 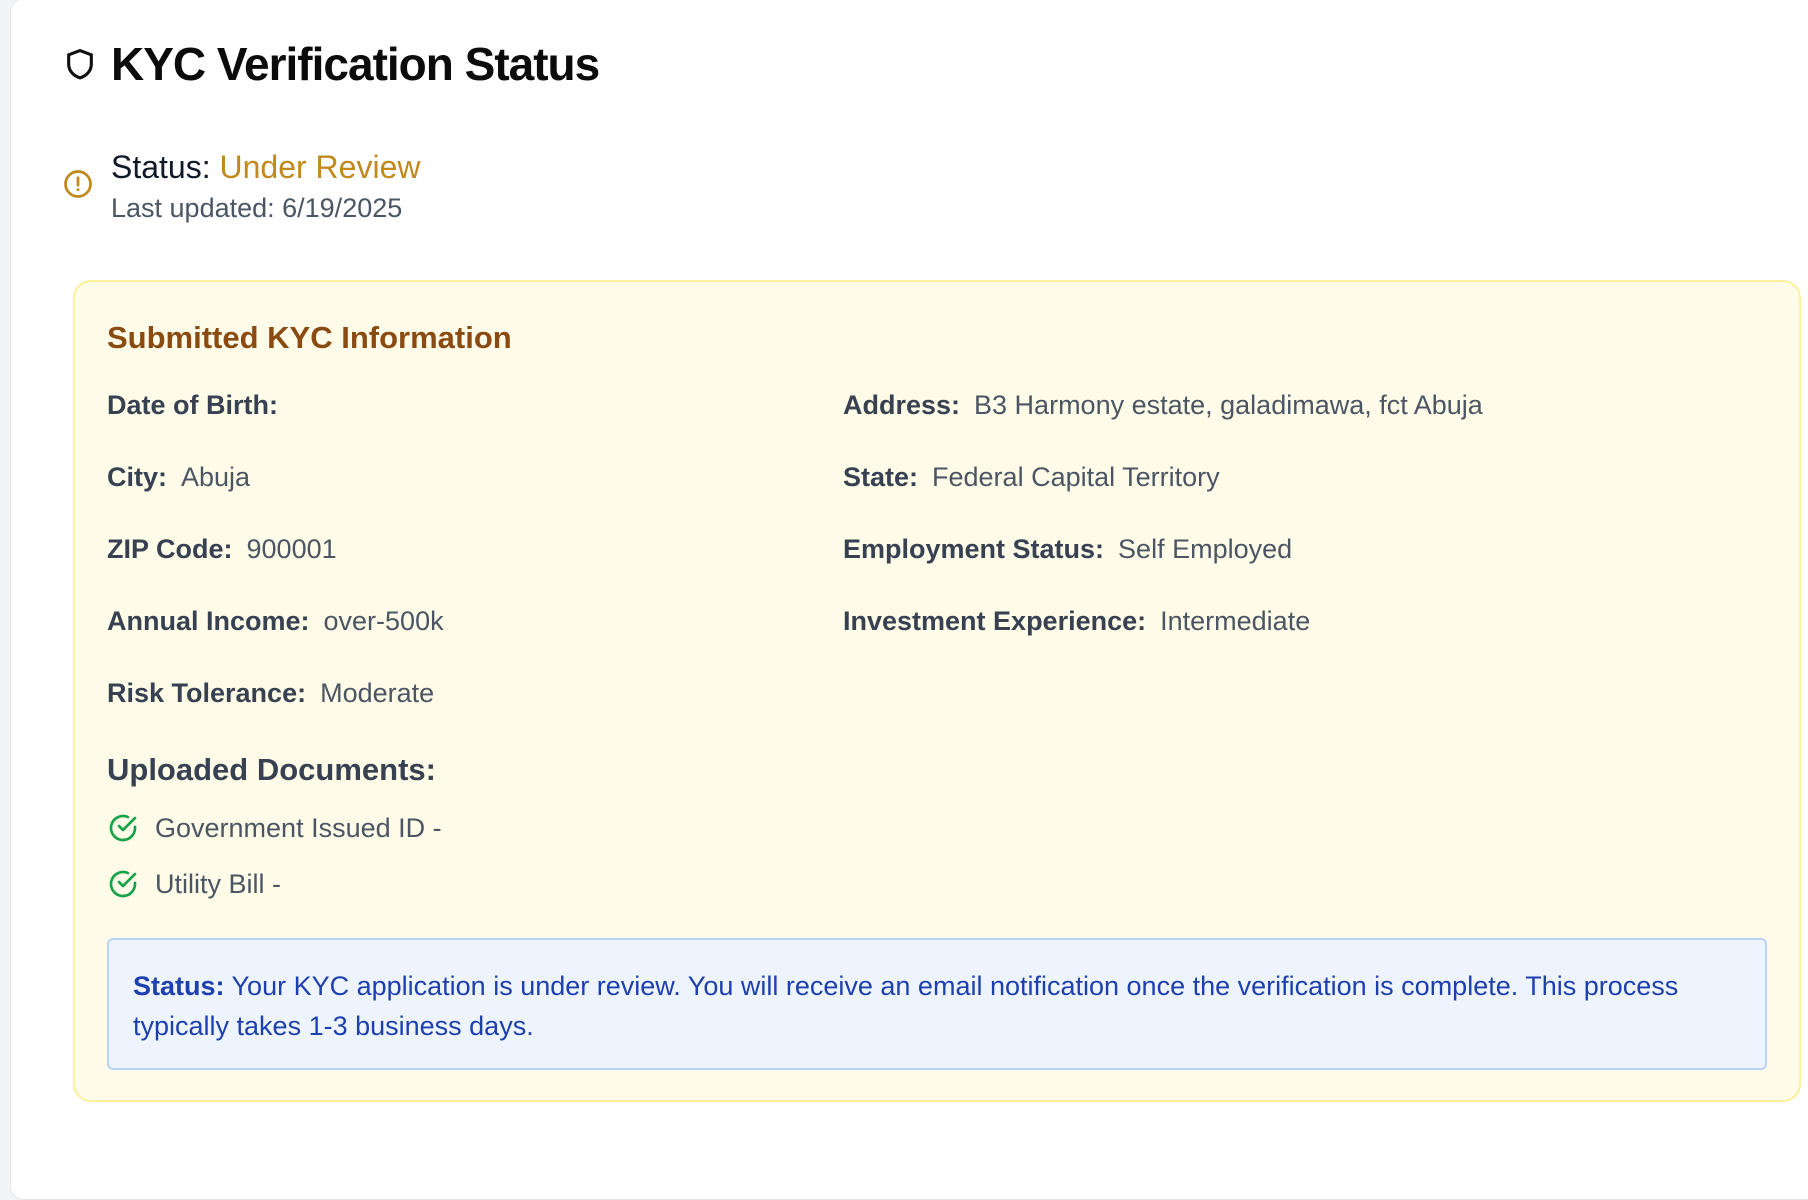 What do you see at coordinates (291, 549) in the screenshot?
I see `field-value: 900001` at bounding box center [291, 549].